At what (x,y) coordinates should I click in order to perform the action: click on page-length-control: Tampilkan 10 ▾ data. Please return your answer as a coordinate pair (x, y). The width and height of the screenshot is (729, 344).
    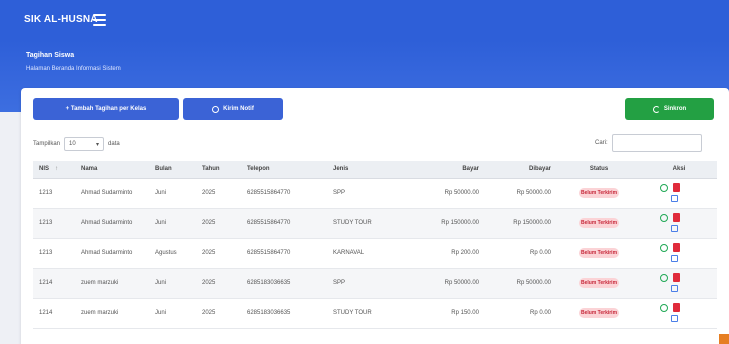
    Looking at the image, I should click on (76, 144).